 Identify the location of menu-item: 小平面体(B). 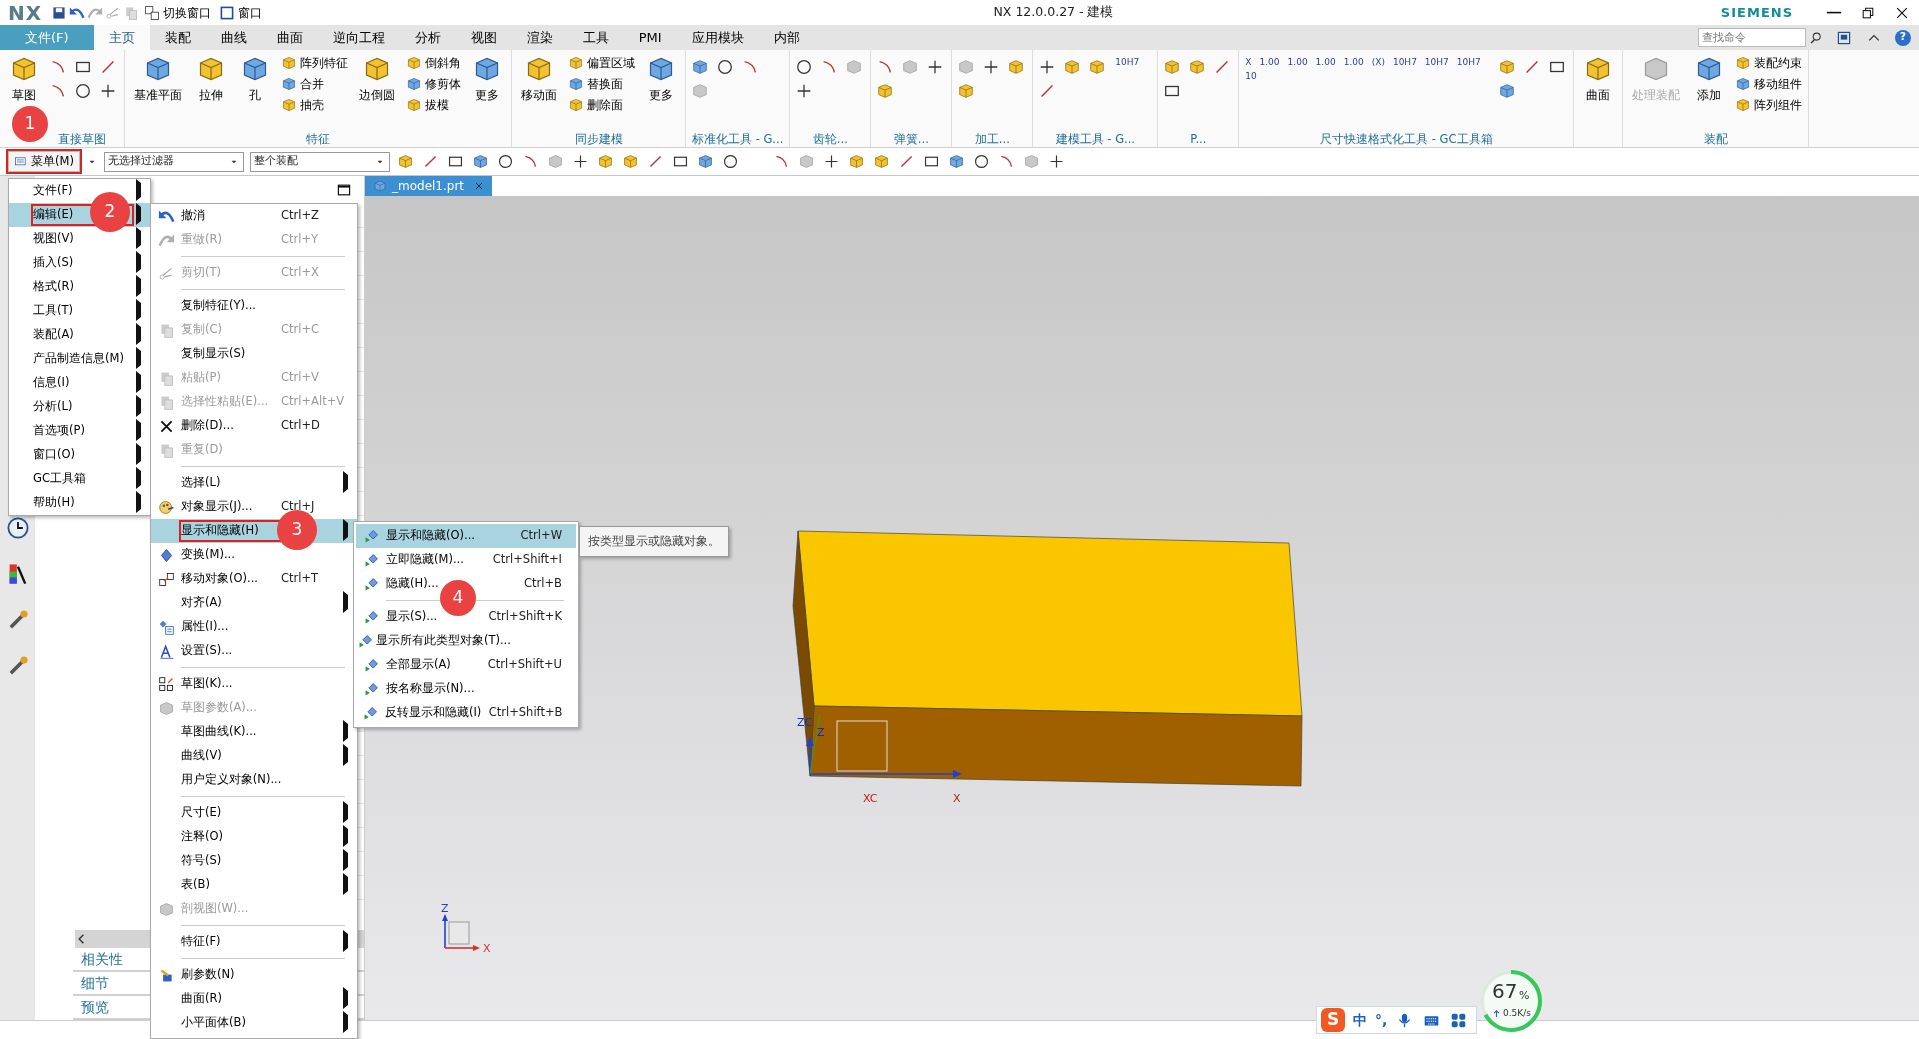
(254, 1023).